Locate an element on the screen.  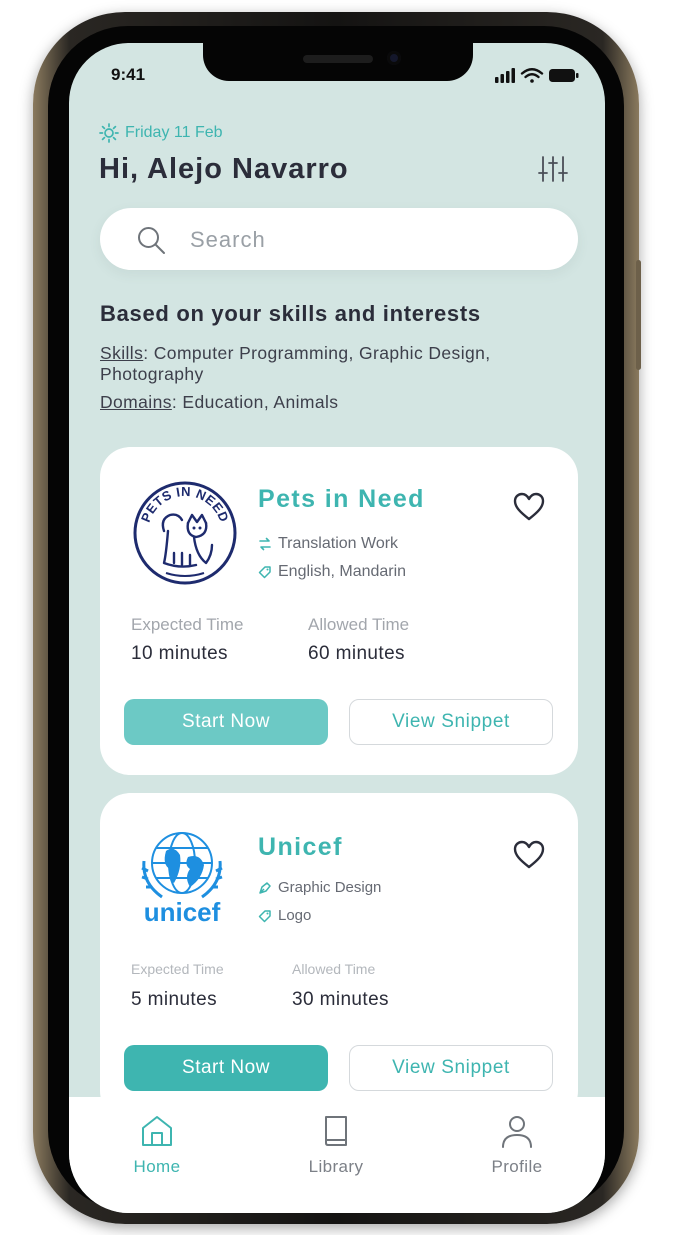
front-camera is located at coordinates (394, 58).